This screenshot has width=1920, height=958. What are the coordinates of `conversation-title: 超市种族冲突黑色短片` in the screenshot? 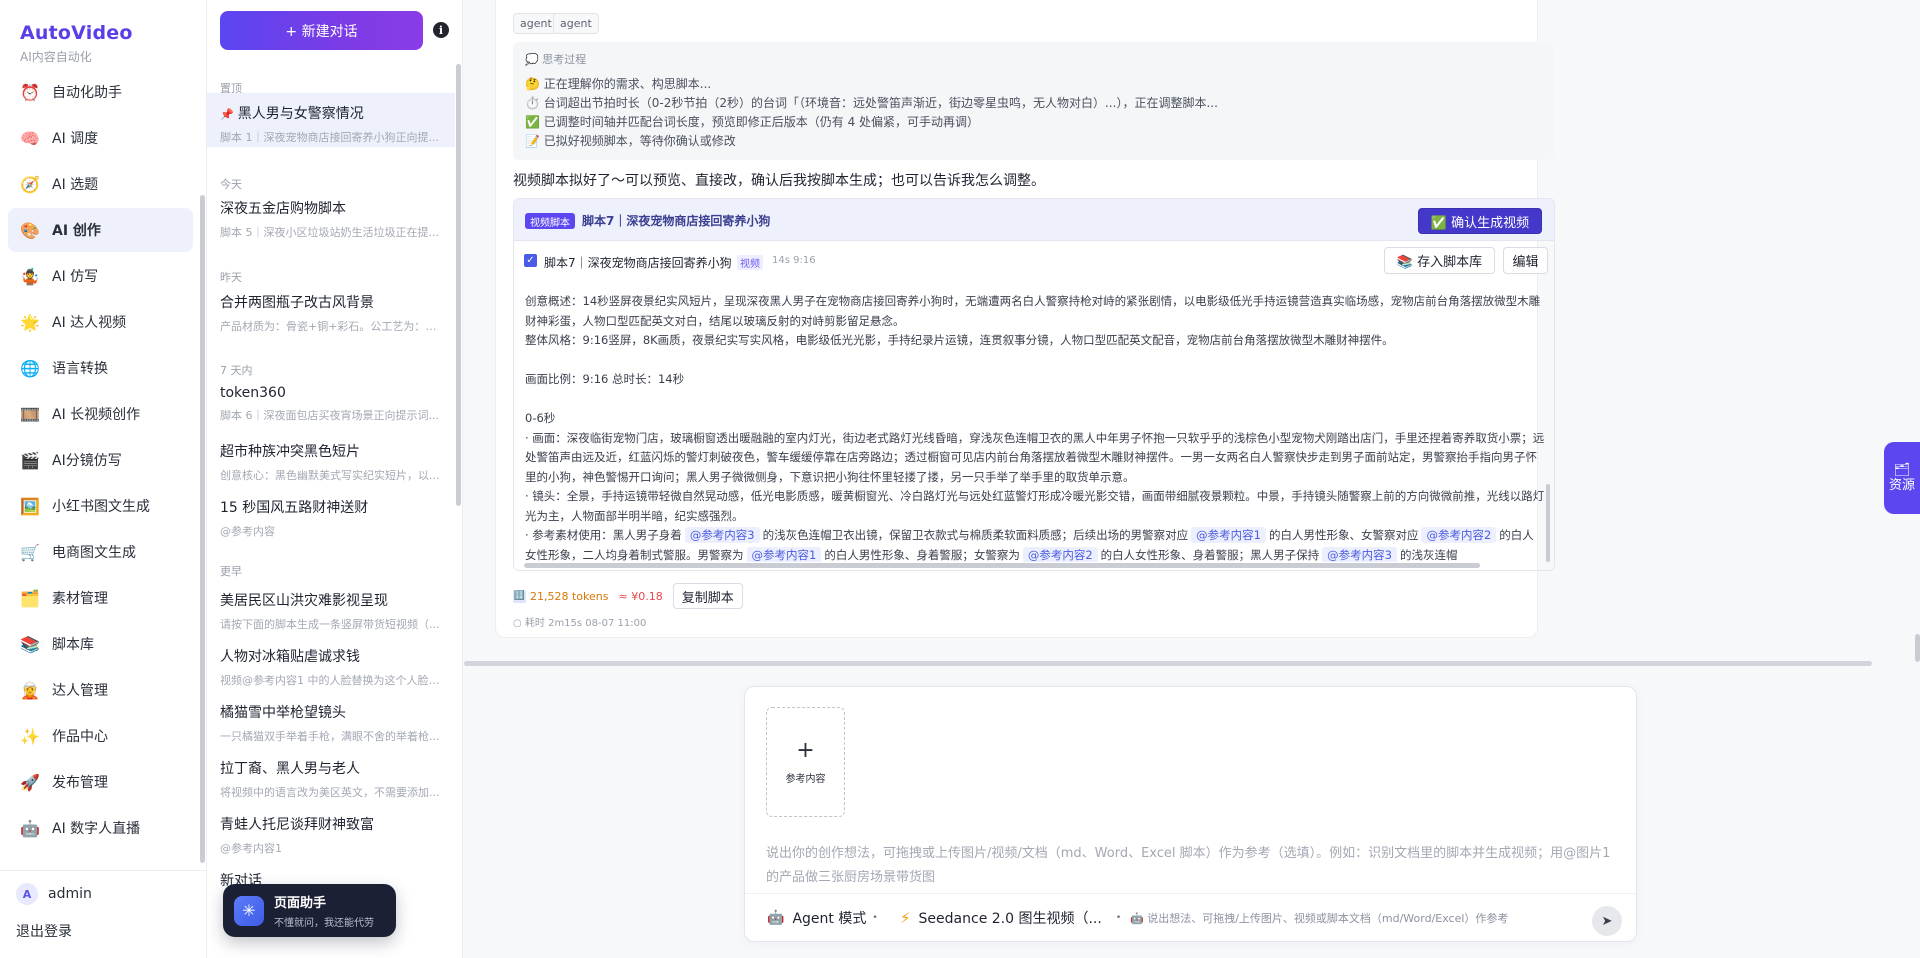 It's located at (332, 451).